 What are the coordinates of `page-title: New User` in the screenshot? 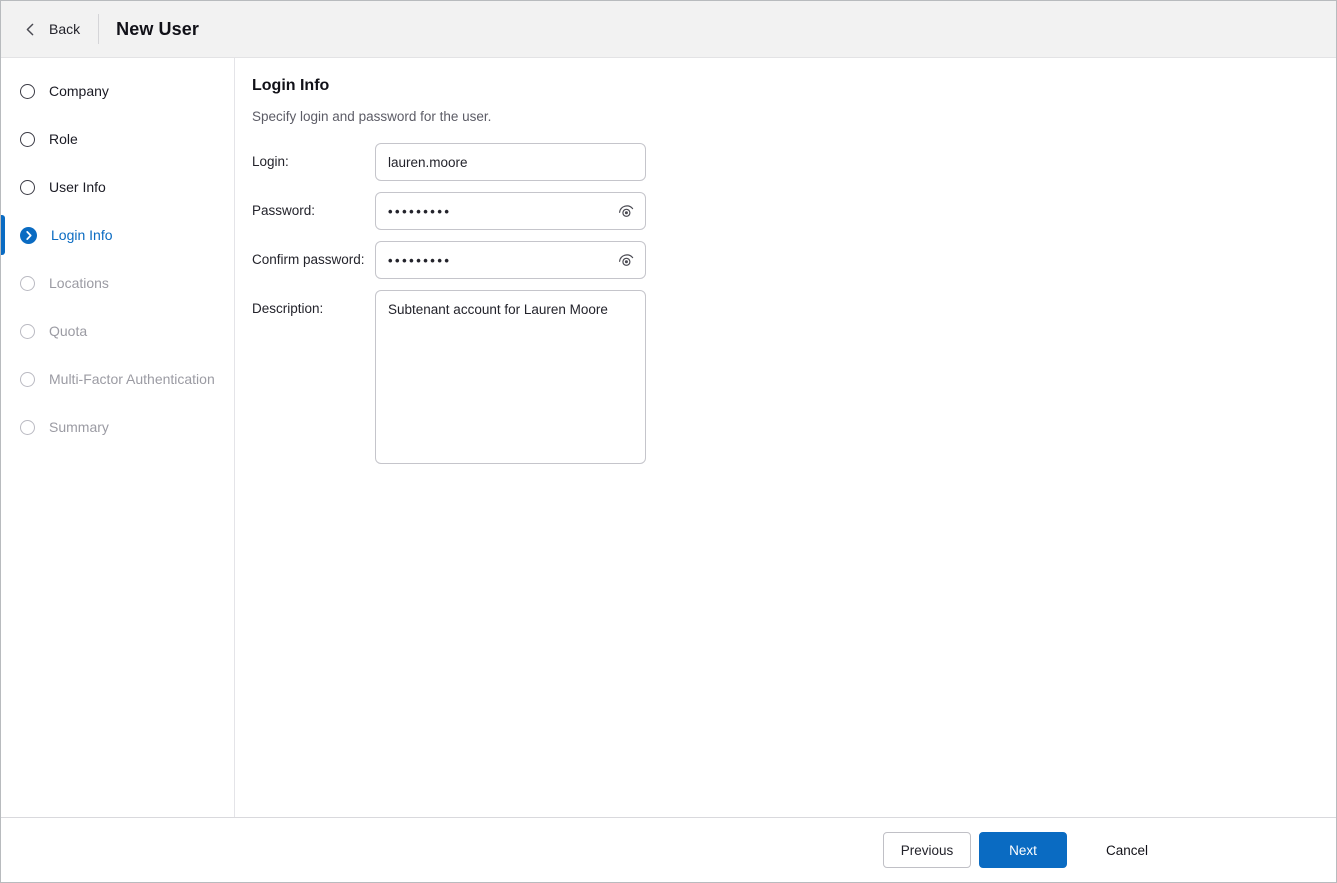 It's located at (157, 28).